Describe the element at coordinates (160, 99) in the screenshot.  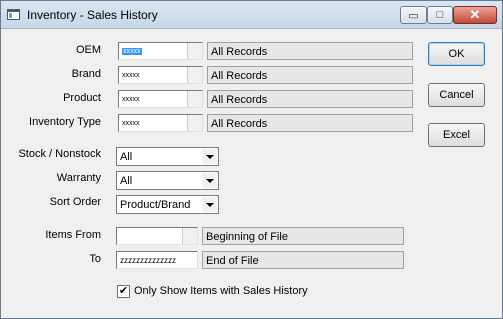
I see `product-code-field: xxxxx` at that location.